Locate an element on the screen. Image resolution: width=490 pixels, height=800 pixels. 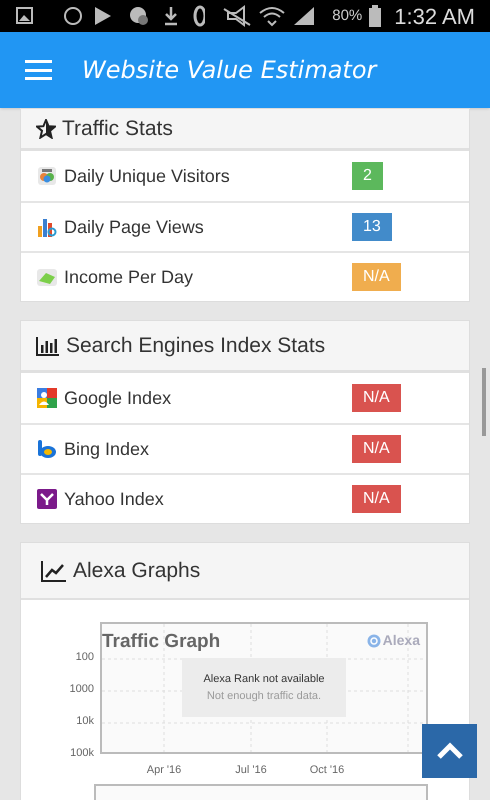
star-icon is located at coordinates (46, 128).